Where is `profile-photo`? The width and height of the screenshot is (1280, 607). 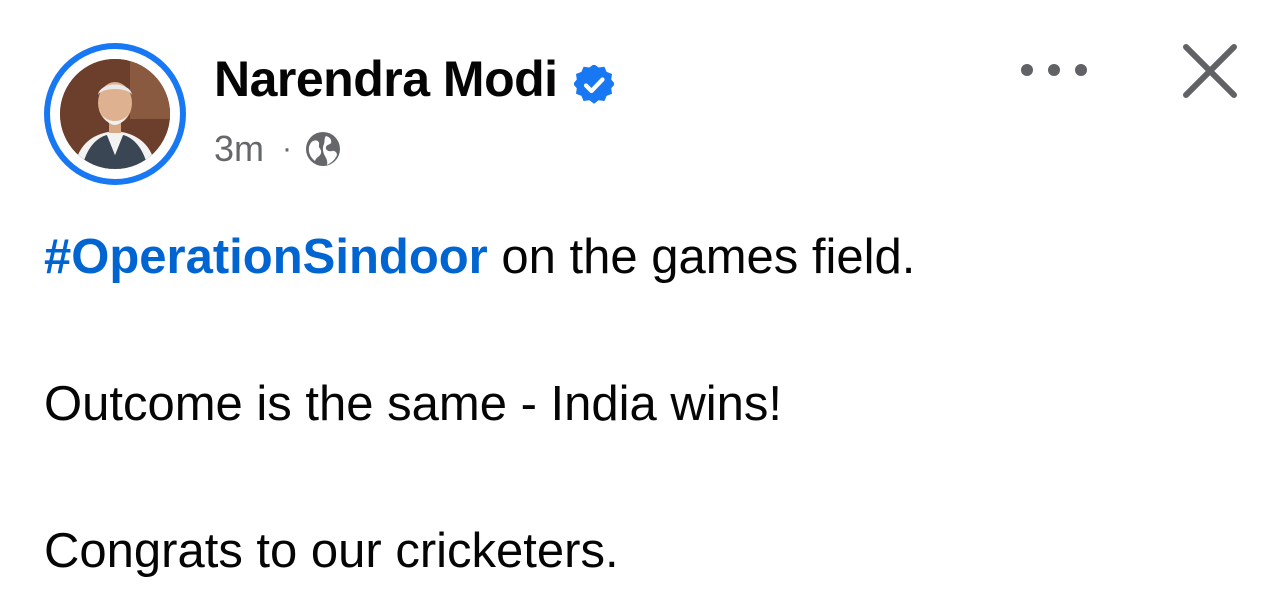 profile-photo is located at coordinates (115, 114).